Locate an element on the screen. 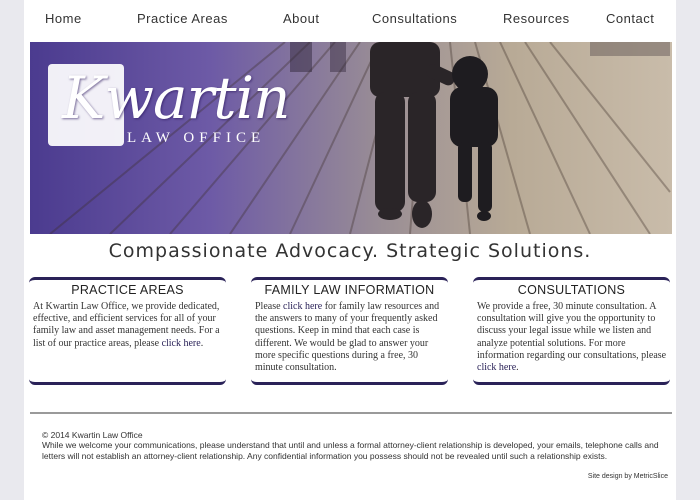  box-title: PRACTICE AREAS is located at coordinates (127, 290).